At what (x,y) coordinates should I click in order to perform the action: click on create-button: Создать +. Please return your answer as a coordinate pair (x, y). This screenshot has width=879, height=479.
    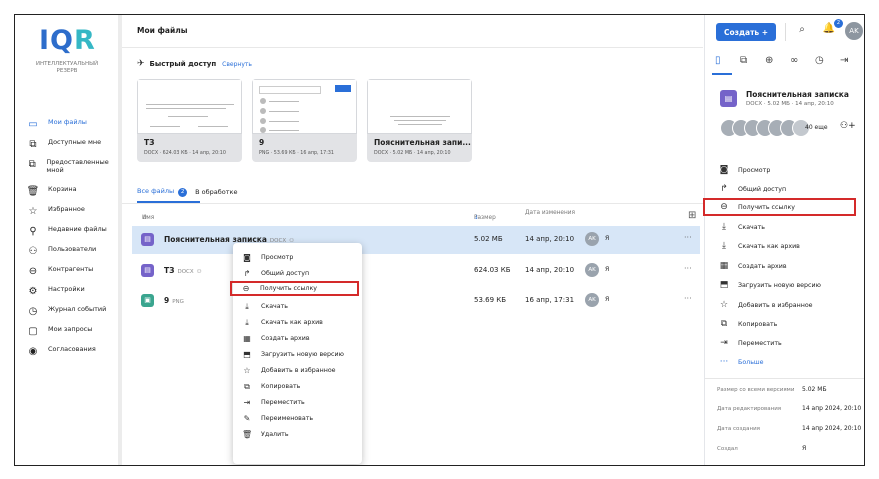
    Looking at the image, I should click on (746, 32).